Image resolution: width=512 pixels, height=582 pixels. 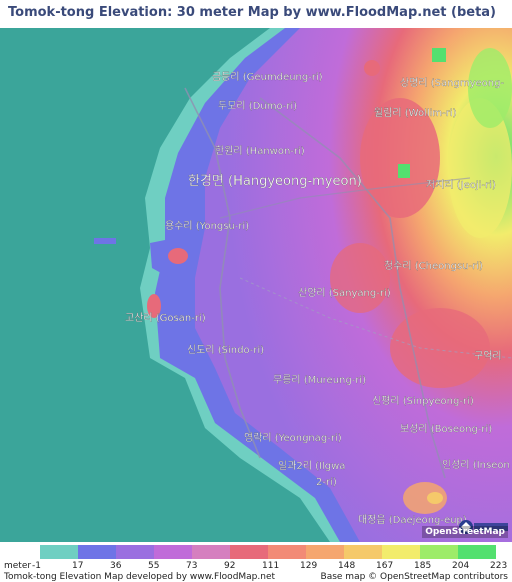 I want to click on place-label-sangmyeong: 상명리 (Sangmyeong-, so click(x=452, y=83).